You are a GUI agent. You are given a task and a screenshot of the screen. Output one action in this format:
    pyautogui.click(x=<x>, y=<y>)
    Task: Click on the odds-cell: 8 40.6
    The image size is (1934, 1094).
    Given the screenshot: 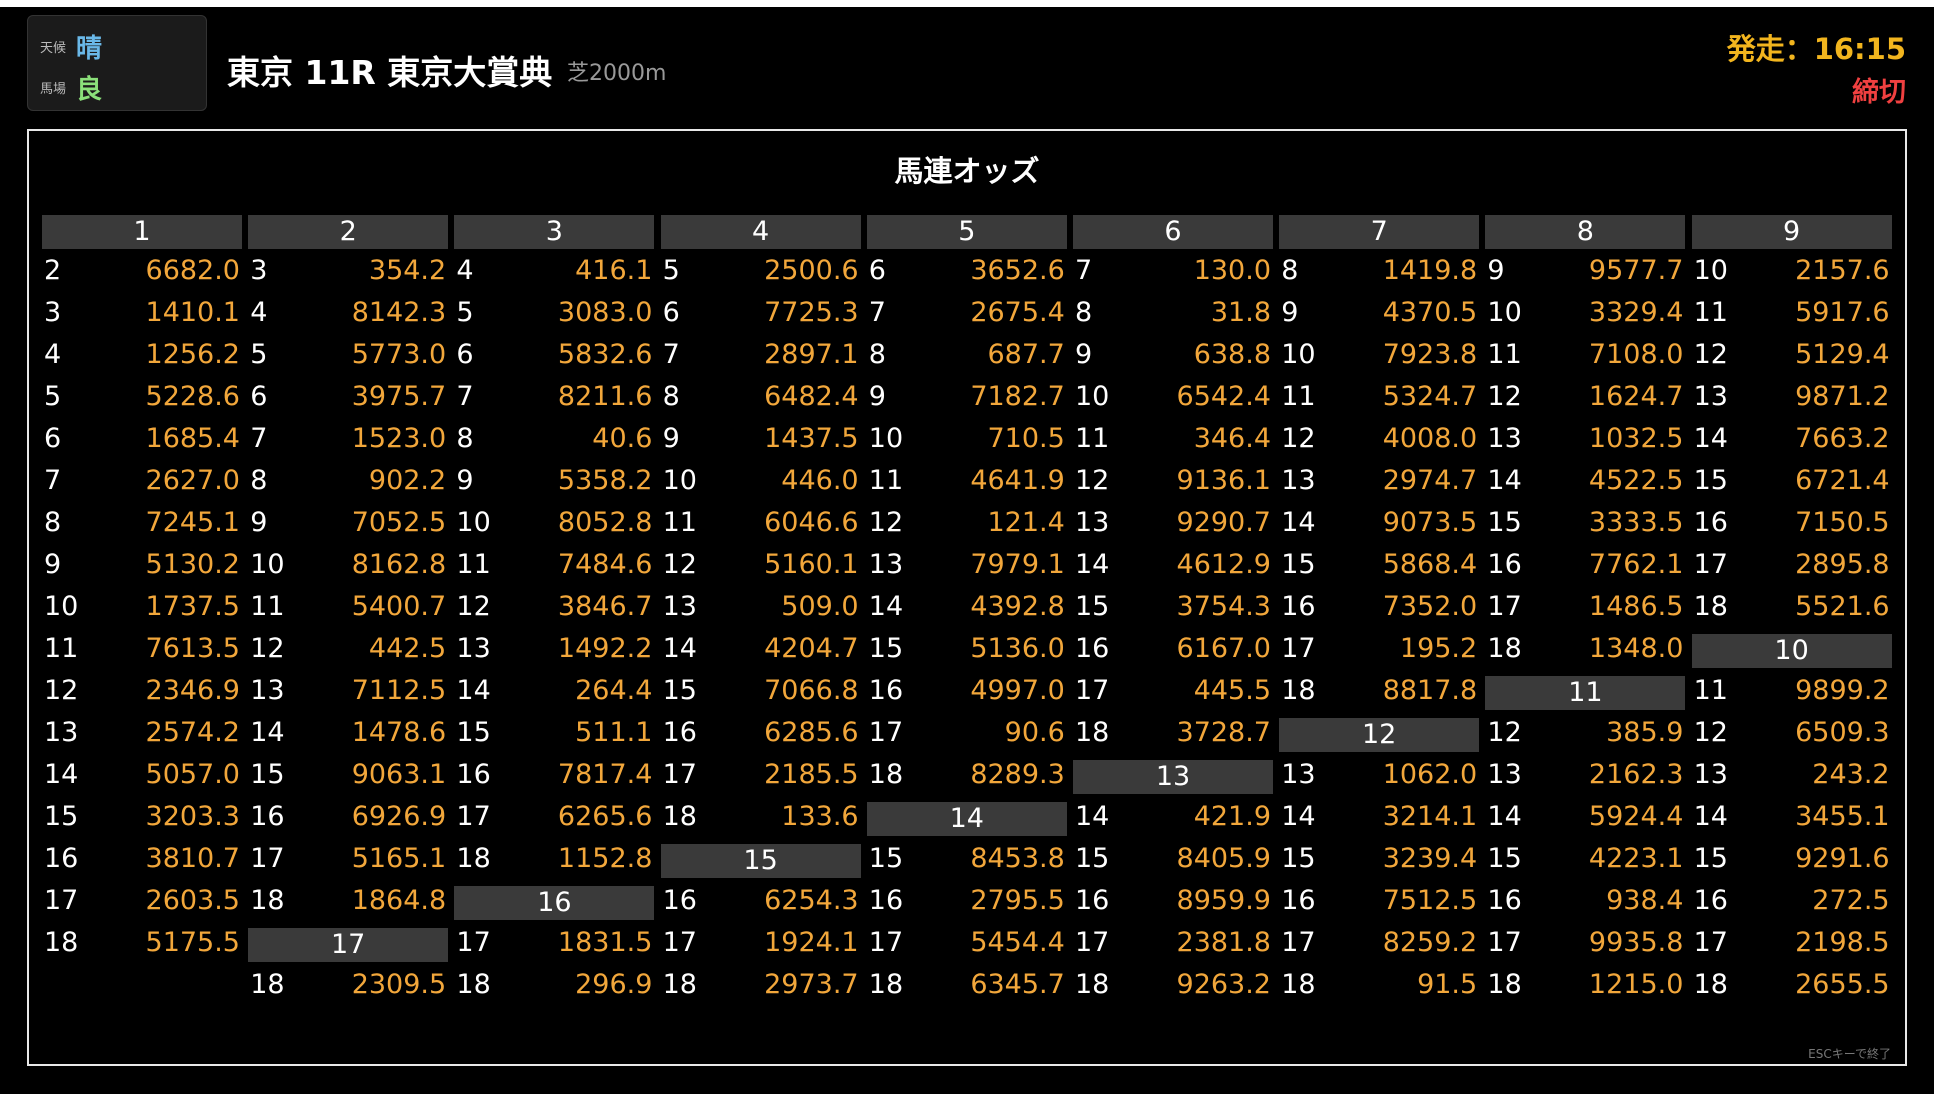 What is the action you would take?
    pyautogui.click(x=554, y=439)
    